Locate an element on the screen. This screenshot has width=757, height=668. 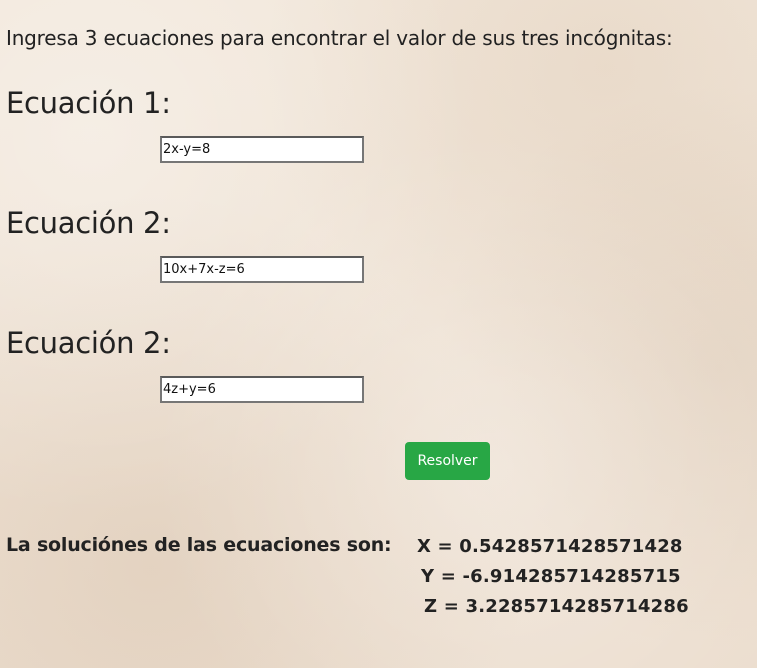
result-y: Y = -6.914285714285715 is located at coordinates (551, 576).